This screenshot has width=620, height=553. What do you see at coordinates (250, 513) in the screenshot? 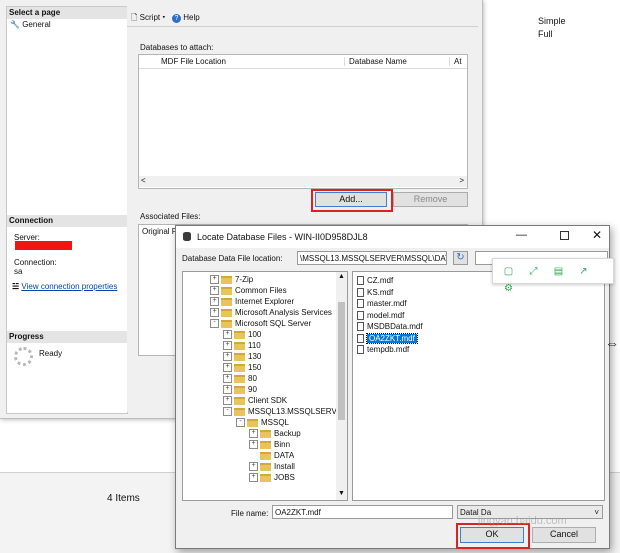
I see `file-name-label: File name:` at bounding box center [250, 513].